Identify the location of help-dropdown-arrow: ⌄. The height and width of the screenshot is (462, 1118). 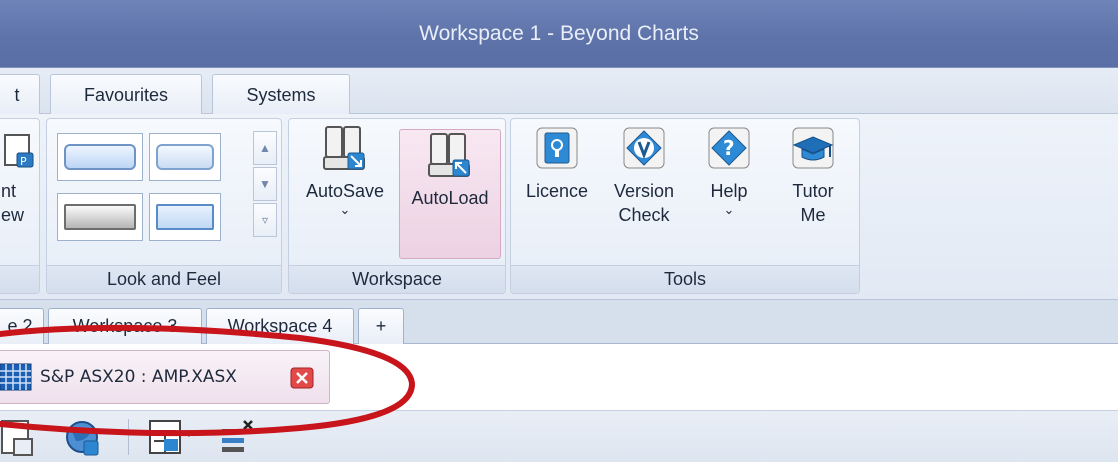
(729, 210).